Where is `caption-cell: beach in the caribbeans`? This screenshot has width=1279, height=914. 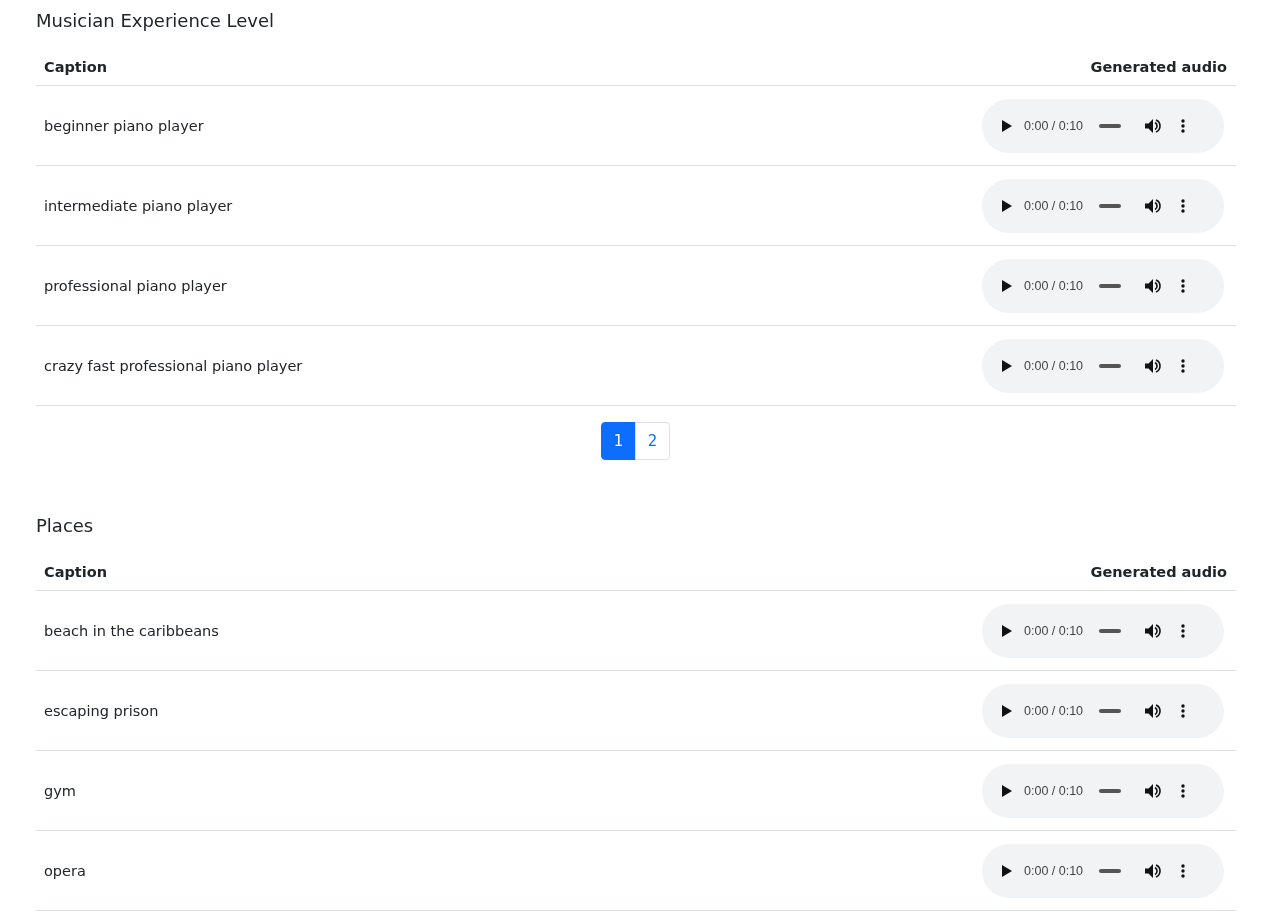 caption-cell: beach in the caribbeans is located at coordinates (131, 630).